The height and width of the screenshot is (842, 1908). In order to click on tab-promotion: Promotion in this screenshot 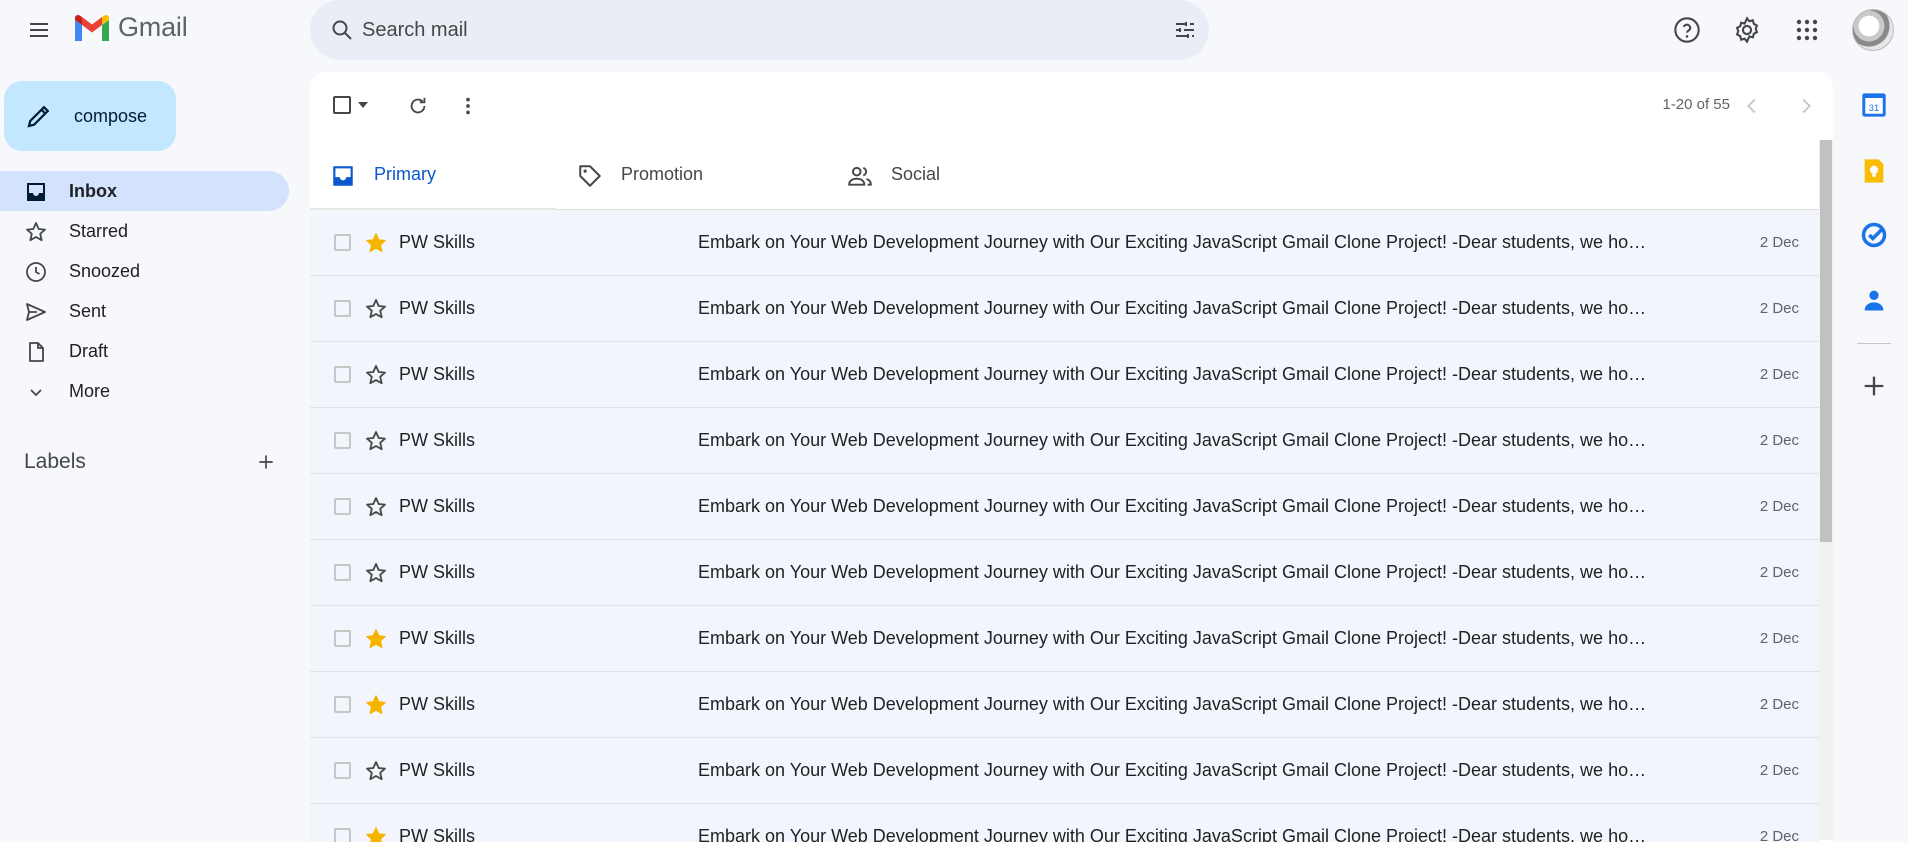, I will do `click(680, 175)`.